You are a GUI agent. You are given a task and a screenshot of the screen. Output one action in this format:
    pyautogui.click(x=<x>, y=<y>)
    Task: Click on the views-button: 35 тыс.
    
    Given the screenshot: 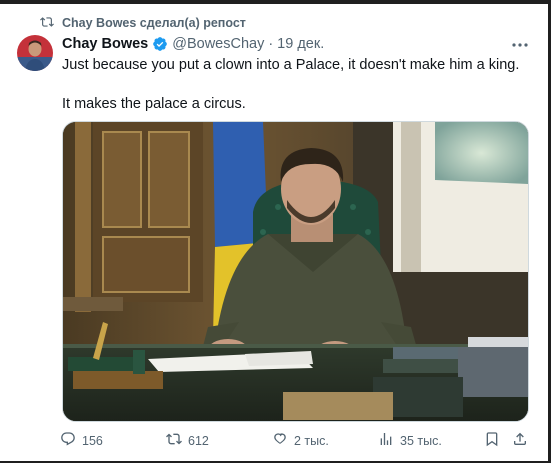 What is the action you would take?
    pyautogui.click(x=410, y=440)
    